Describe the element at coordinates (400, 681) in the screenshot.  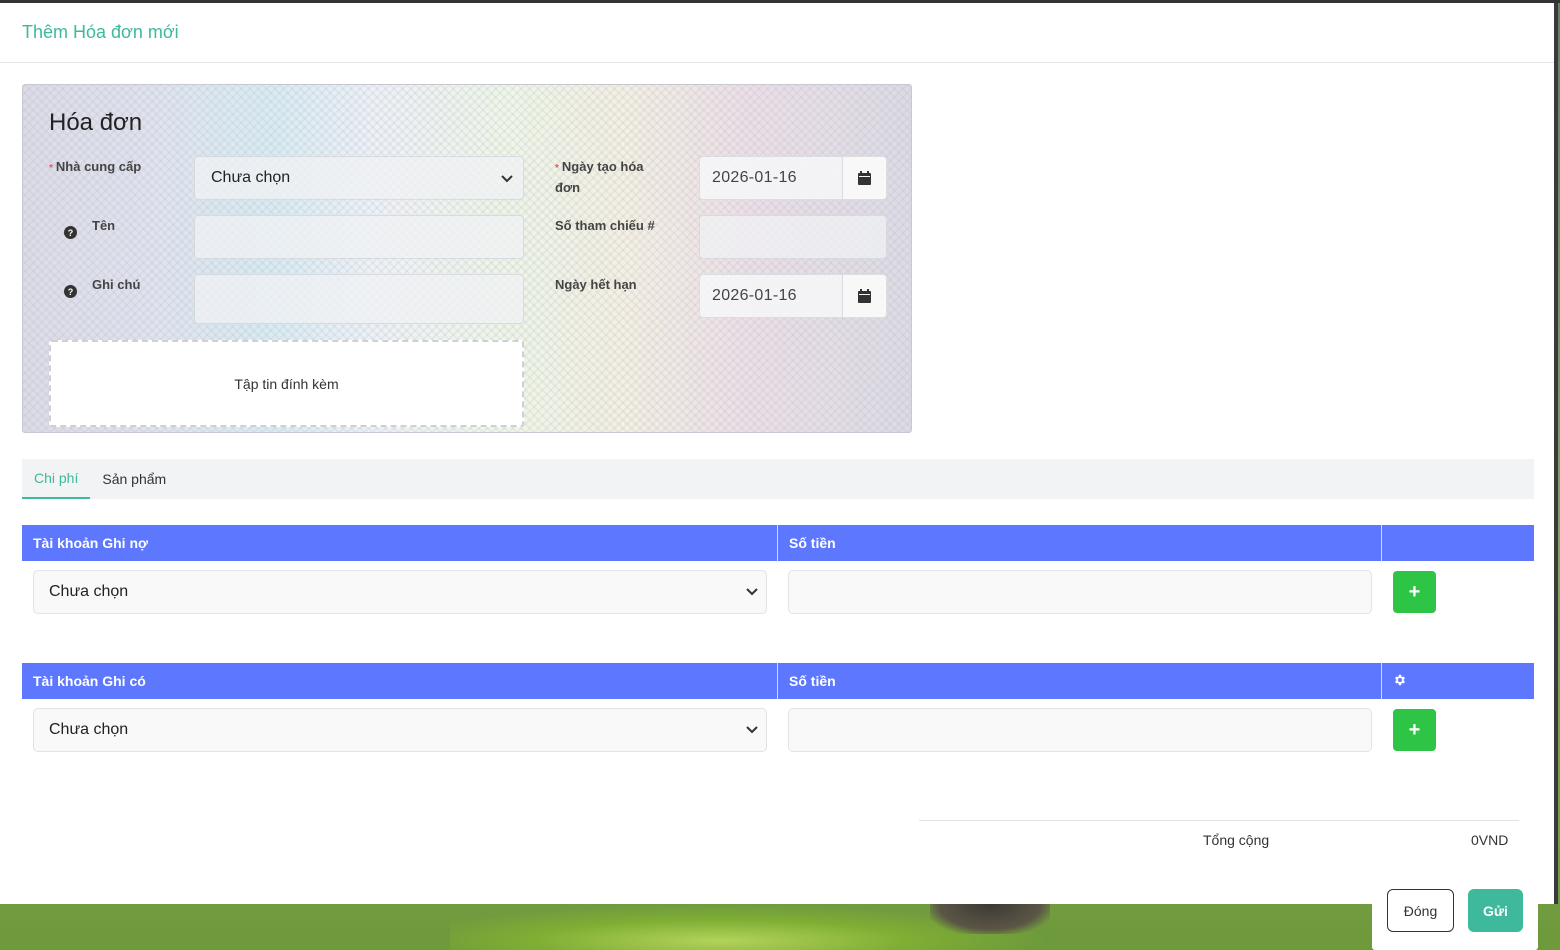
I see `credit-account-header: Tài khoản Ghi có` at that location.